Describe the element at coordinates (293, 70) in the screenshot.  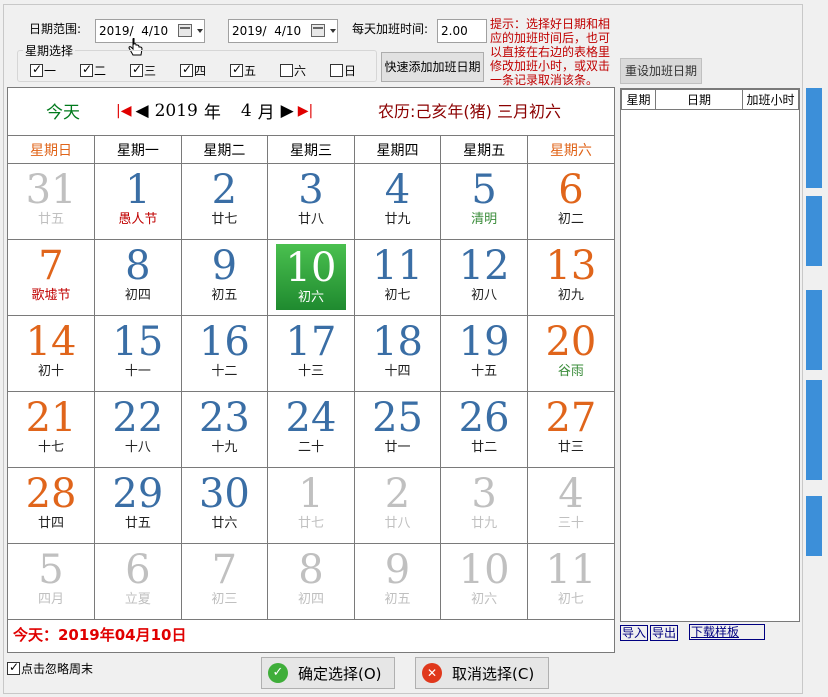
I see `checkbox-sat: 六` at that location.